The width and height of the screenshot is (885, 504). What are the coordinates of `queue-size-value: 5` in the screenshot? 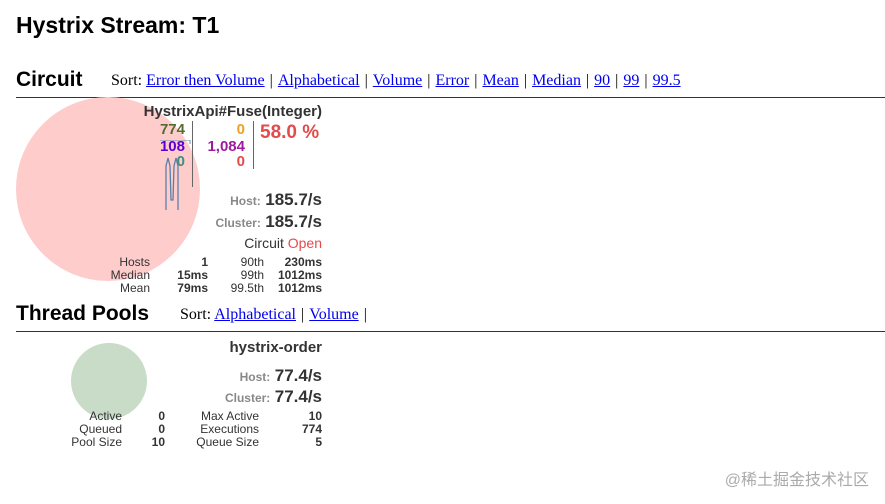 It's located at (318, 442).